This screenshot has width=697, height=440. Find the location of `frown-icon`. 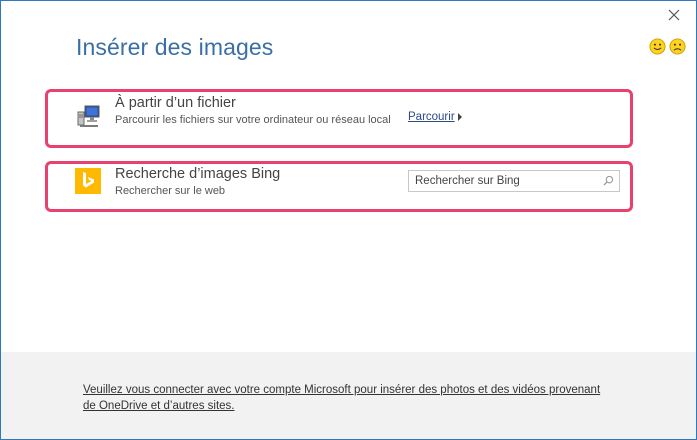

frown-icon is located at coordinates (677, 46).